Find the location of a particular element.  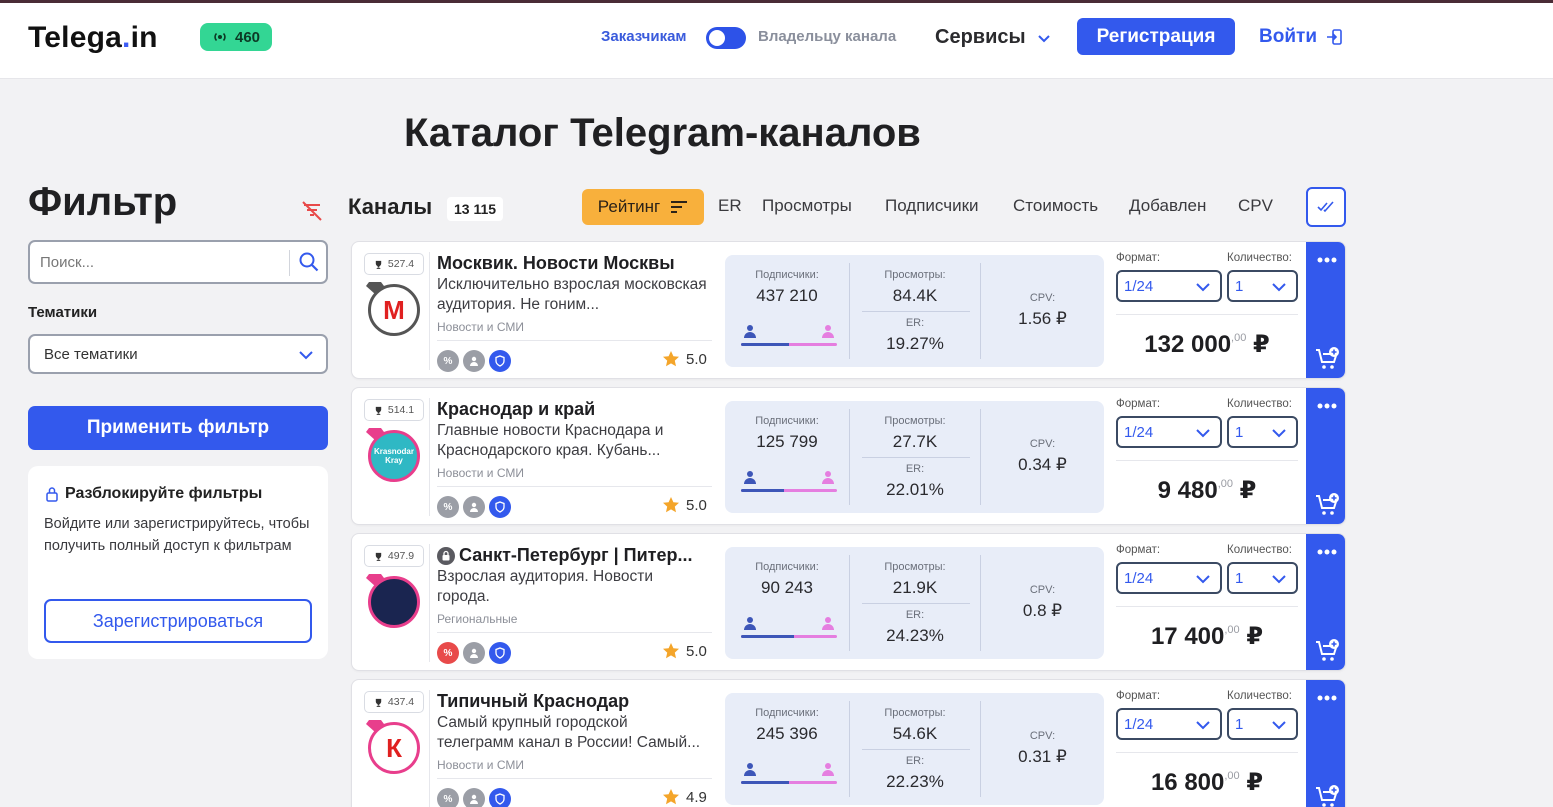

apply-filter-button: Применить фильтр is located at coordinates (178, 428).